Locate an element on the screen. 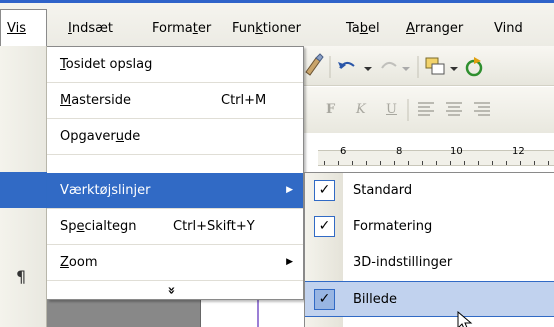 The width and height of the screenshot is (554, 327). align-center-icon is located at coordinates (454, 109).